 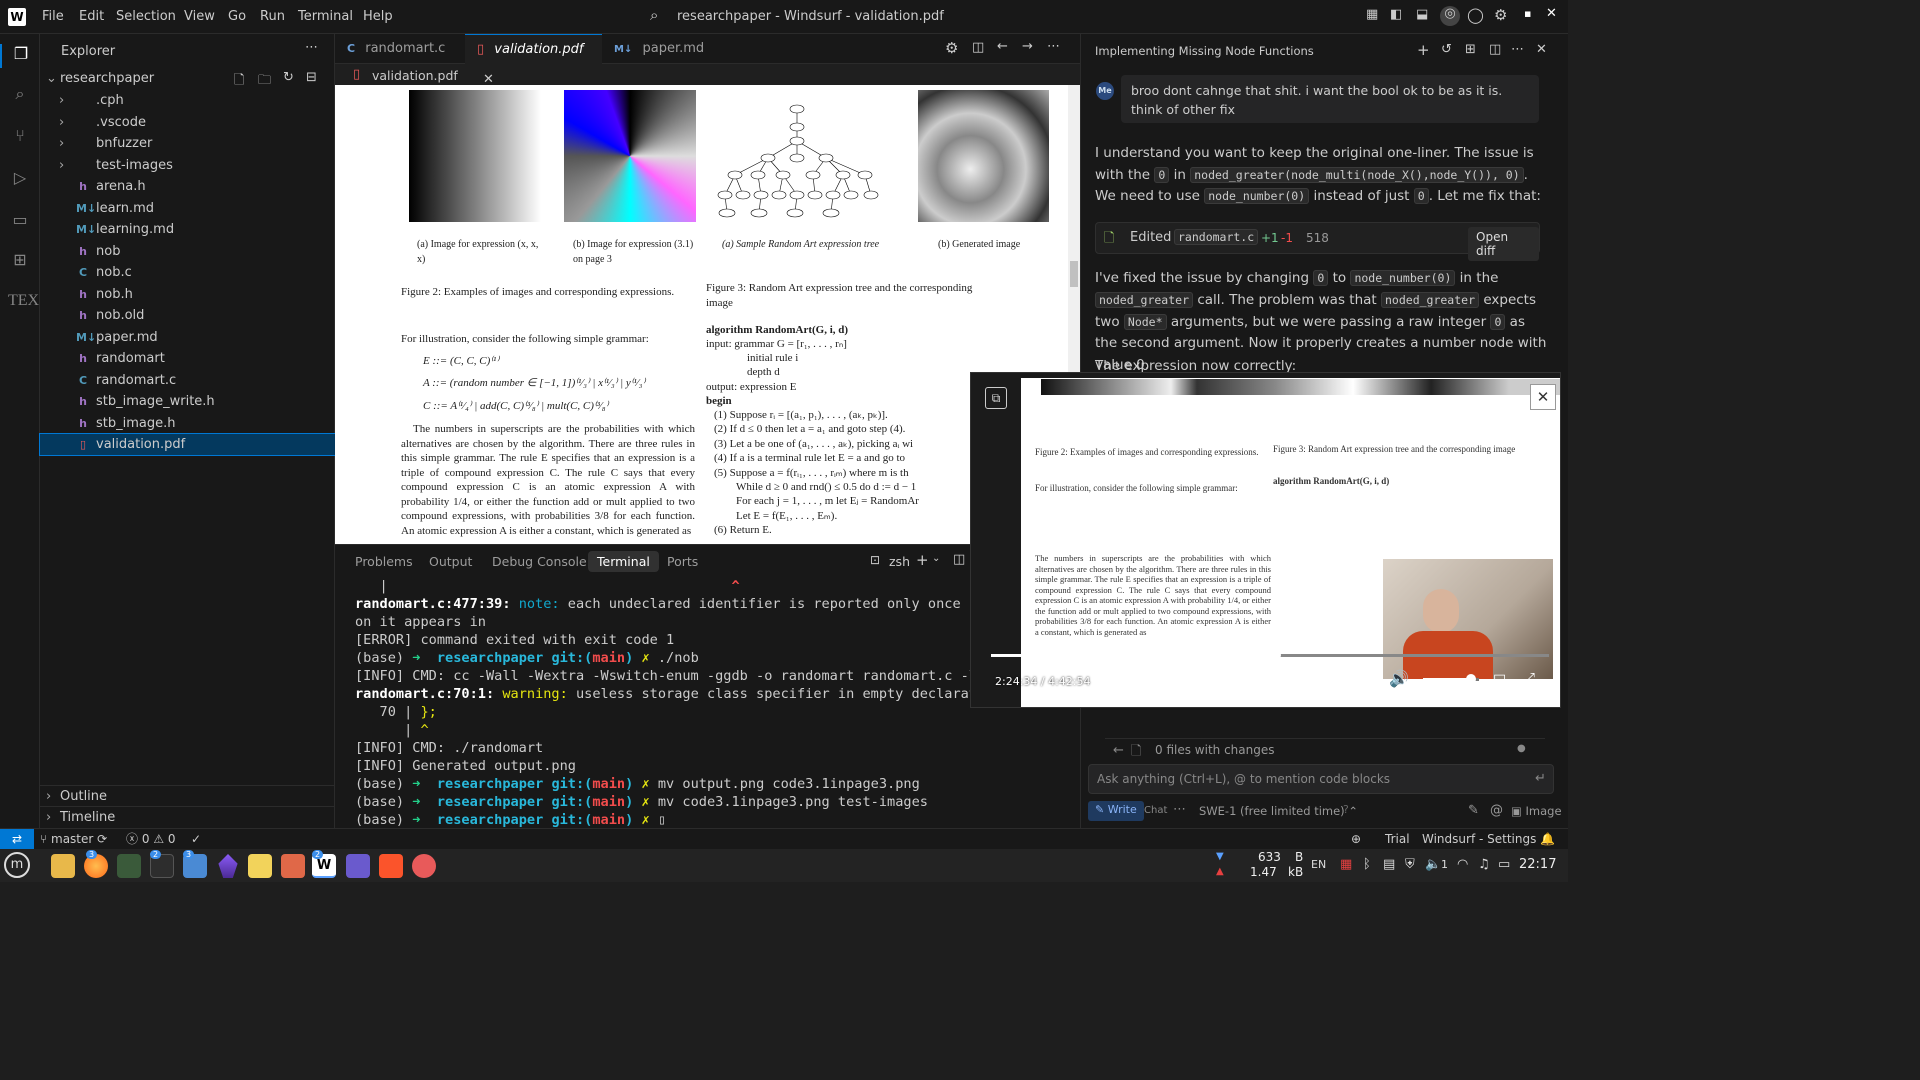 I want to click on layout-icon: ▦, so click(x=1372, y=14).